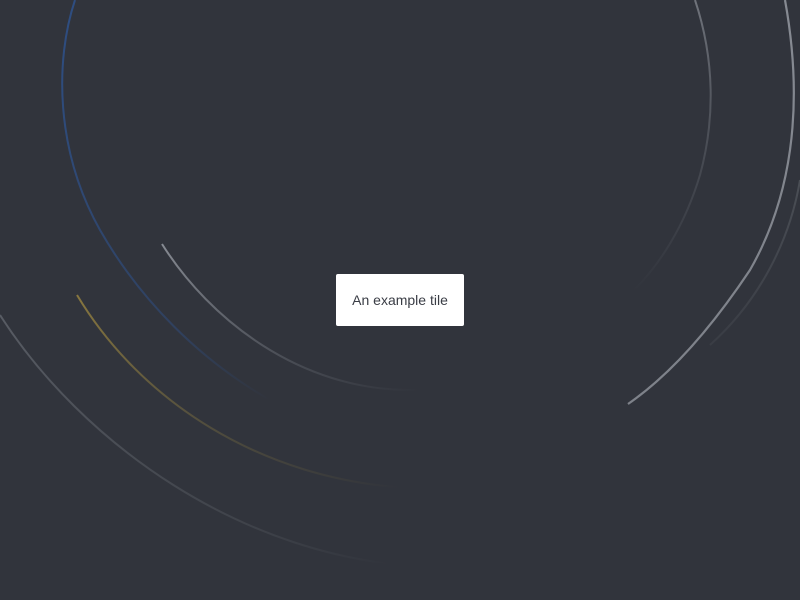  Describe the element at coordinates (671, 146) in the screenshot. I see `right-dim-arc` at that location.